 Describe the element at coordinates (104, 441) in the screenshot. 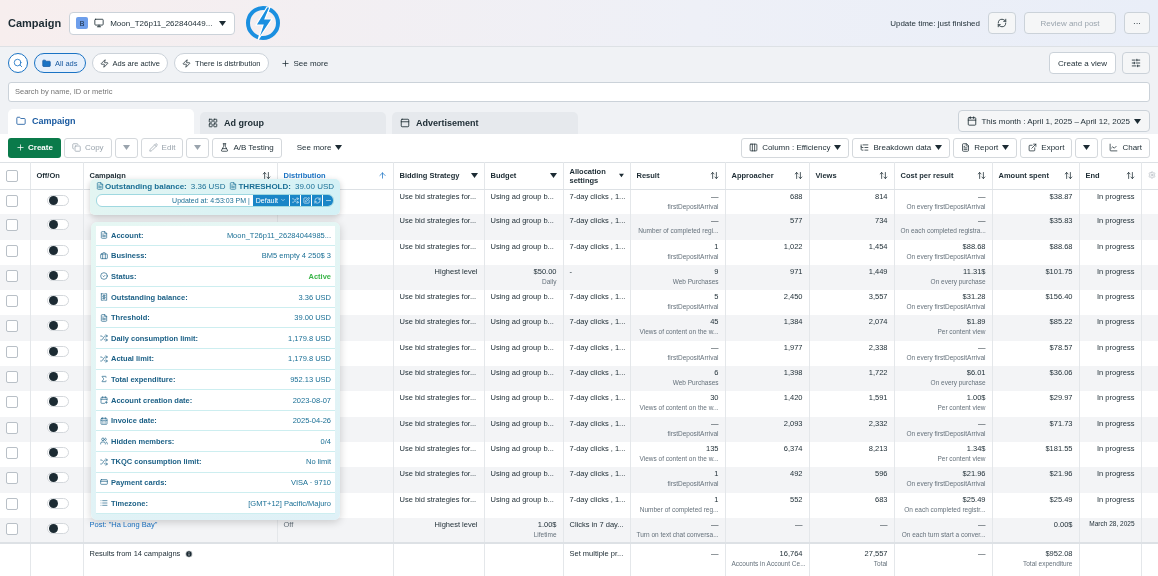

I see `people-icon` at that location.